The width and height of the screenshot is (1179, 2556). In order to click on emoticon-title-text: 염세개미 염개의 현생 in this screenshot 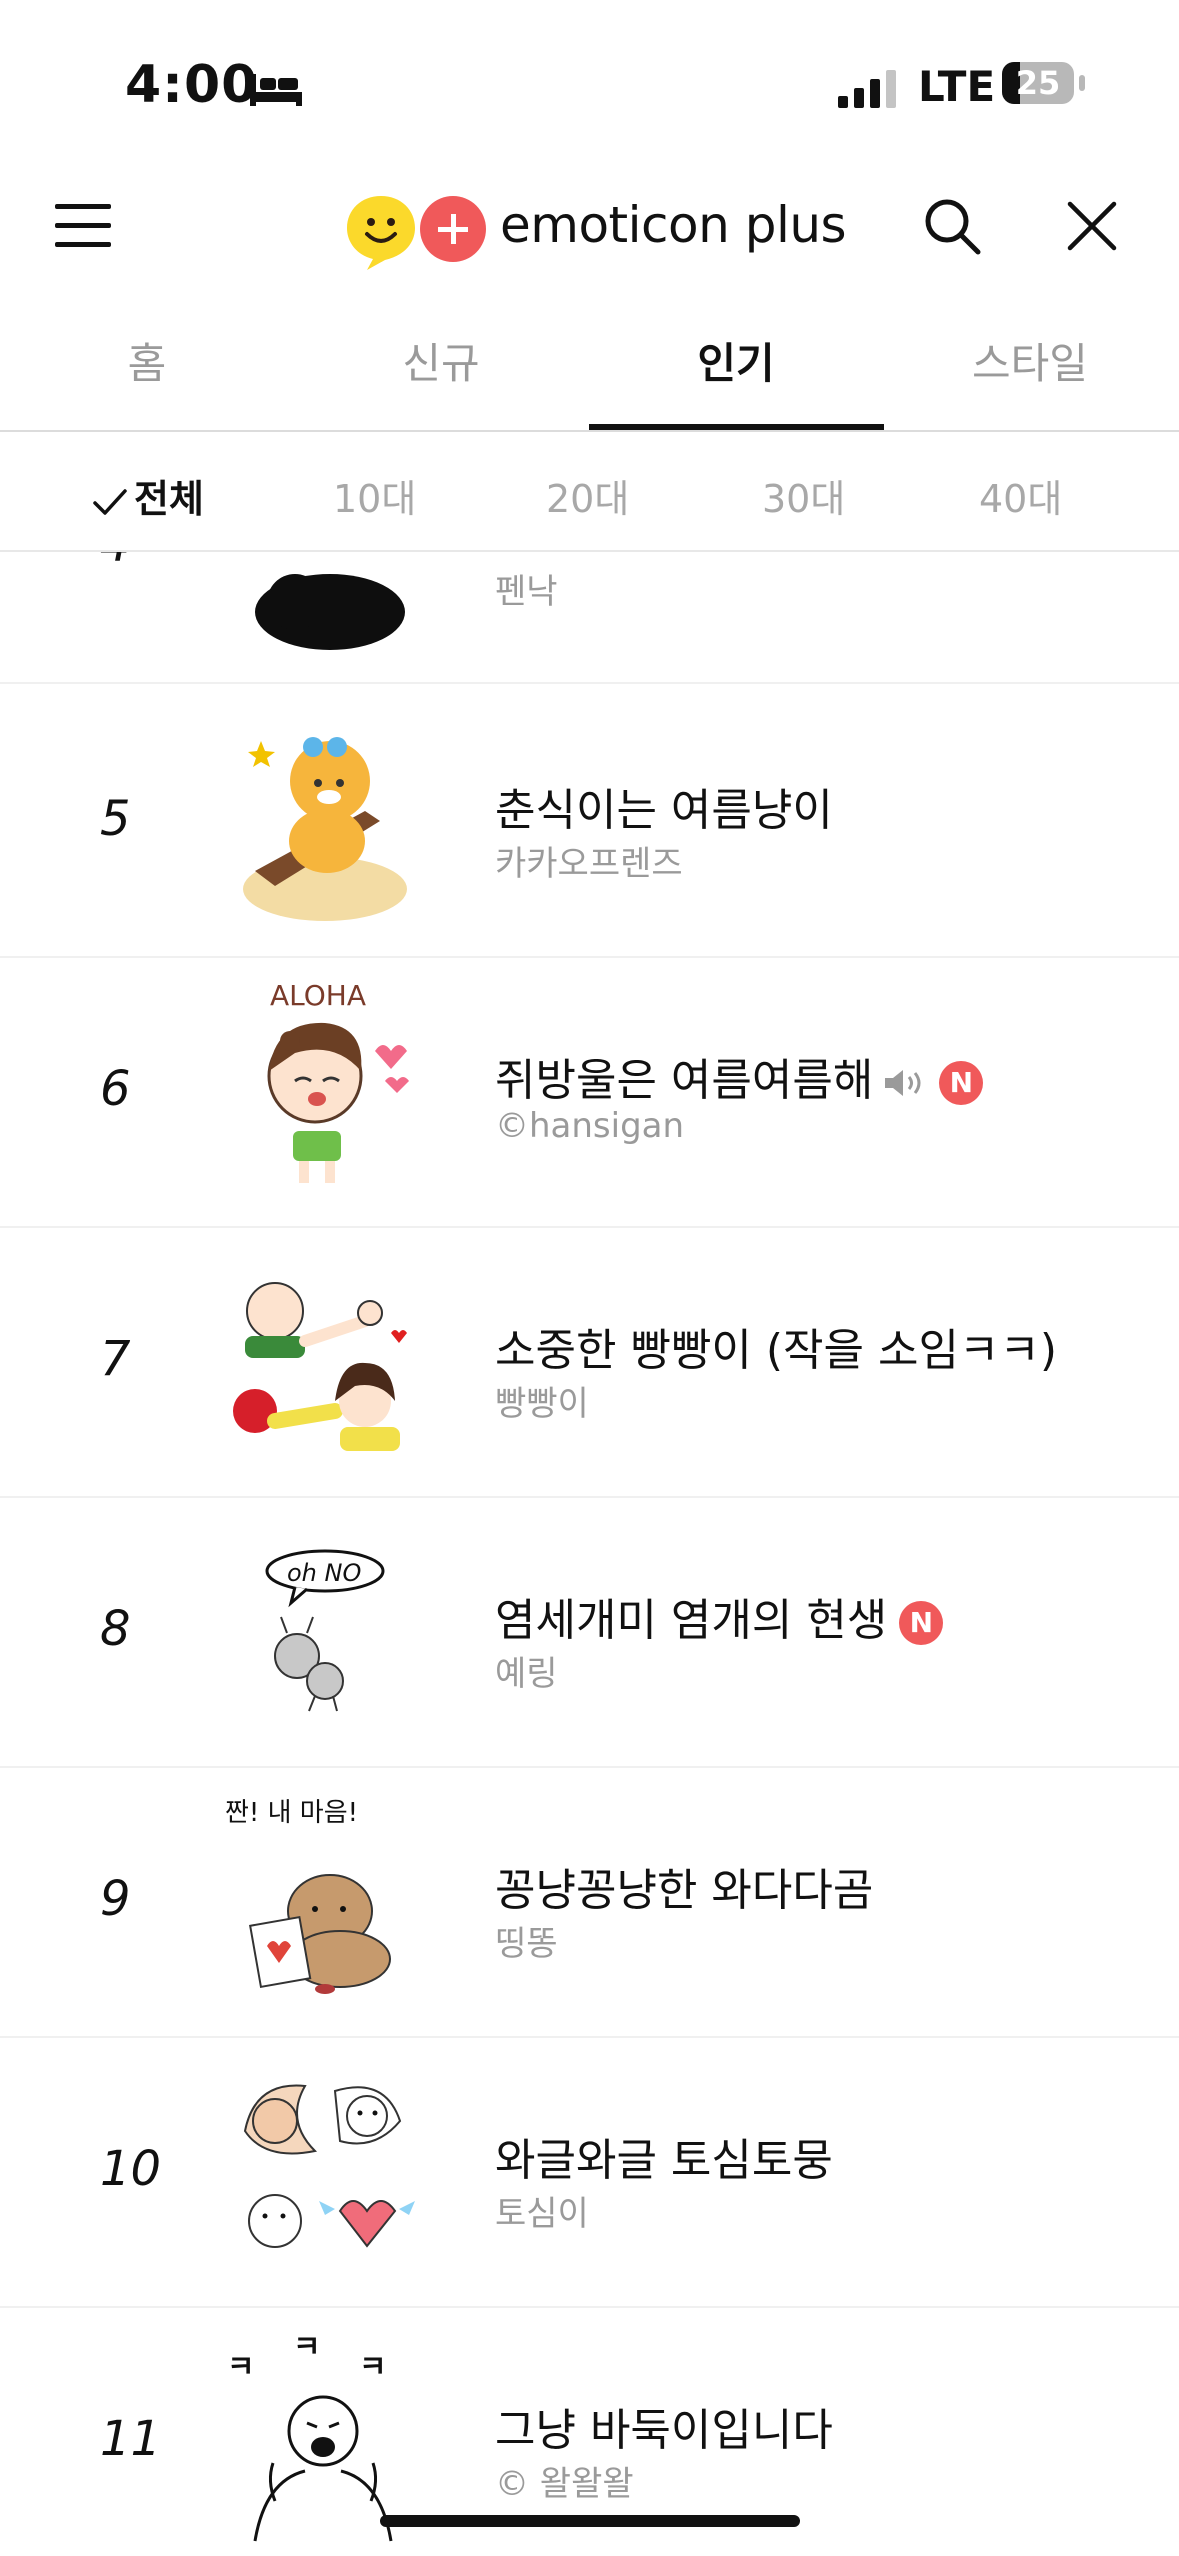, I will do `click(691, 1620)`.